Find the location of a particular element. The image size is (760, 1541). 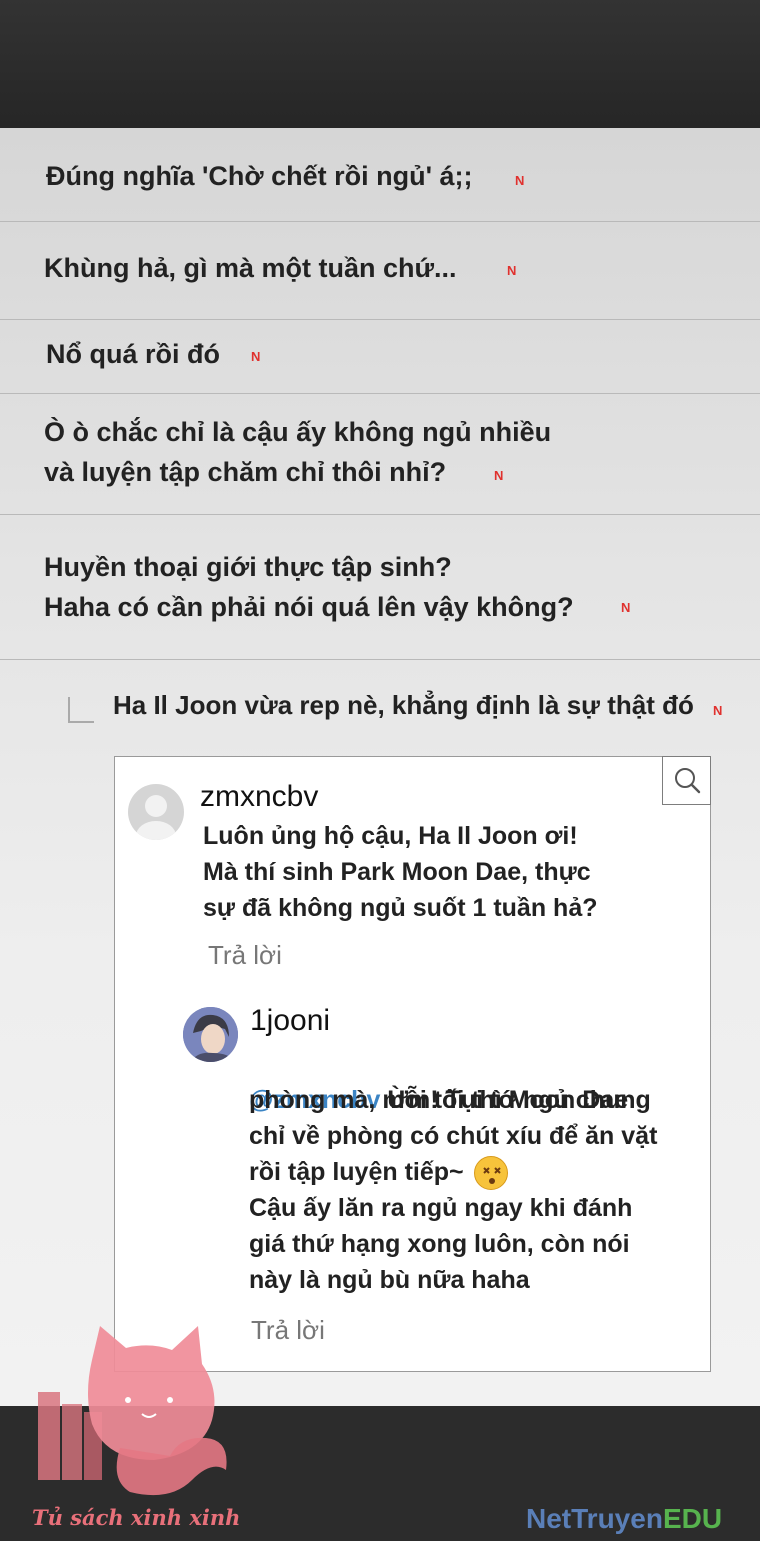

dizzy-face-emoji is located at coordinates (491, 1173).